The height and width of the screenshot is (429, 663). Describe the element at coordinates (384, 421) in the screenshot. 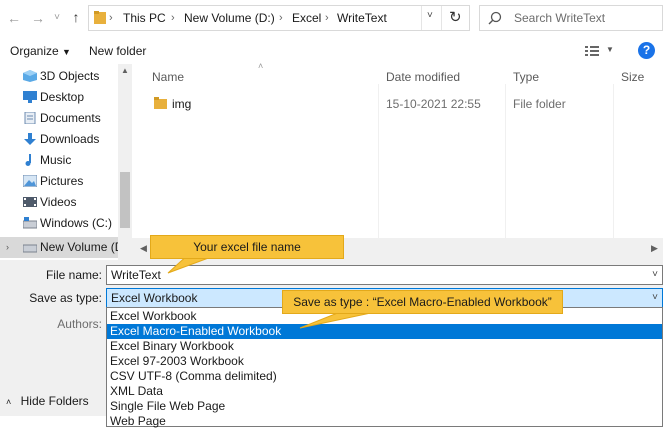

I see `option-web-page: Web Page` at that location.